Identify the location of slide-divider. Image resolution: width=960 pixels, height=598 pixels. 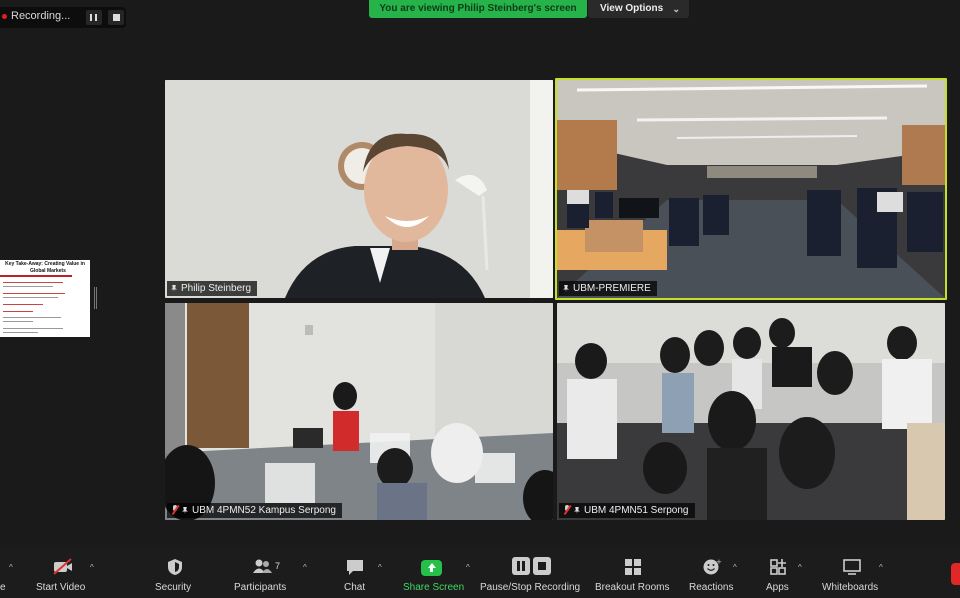
(36, 276).